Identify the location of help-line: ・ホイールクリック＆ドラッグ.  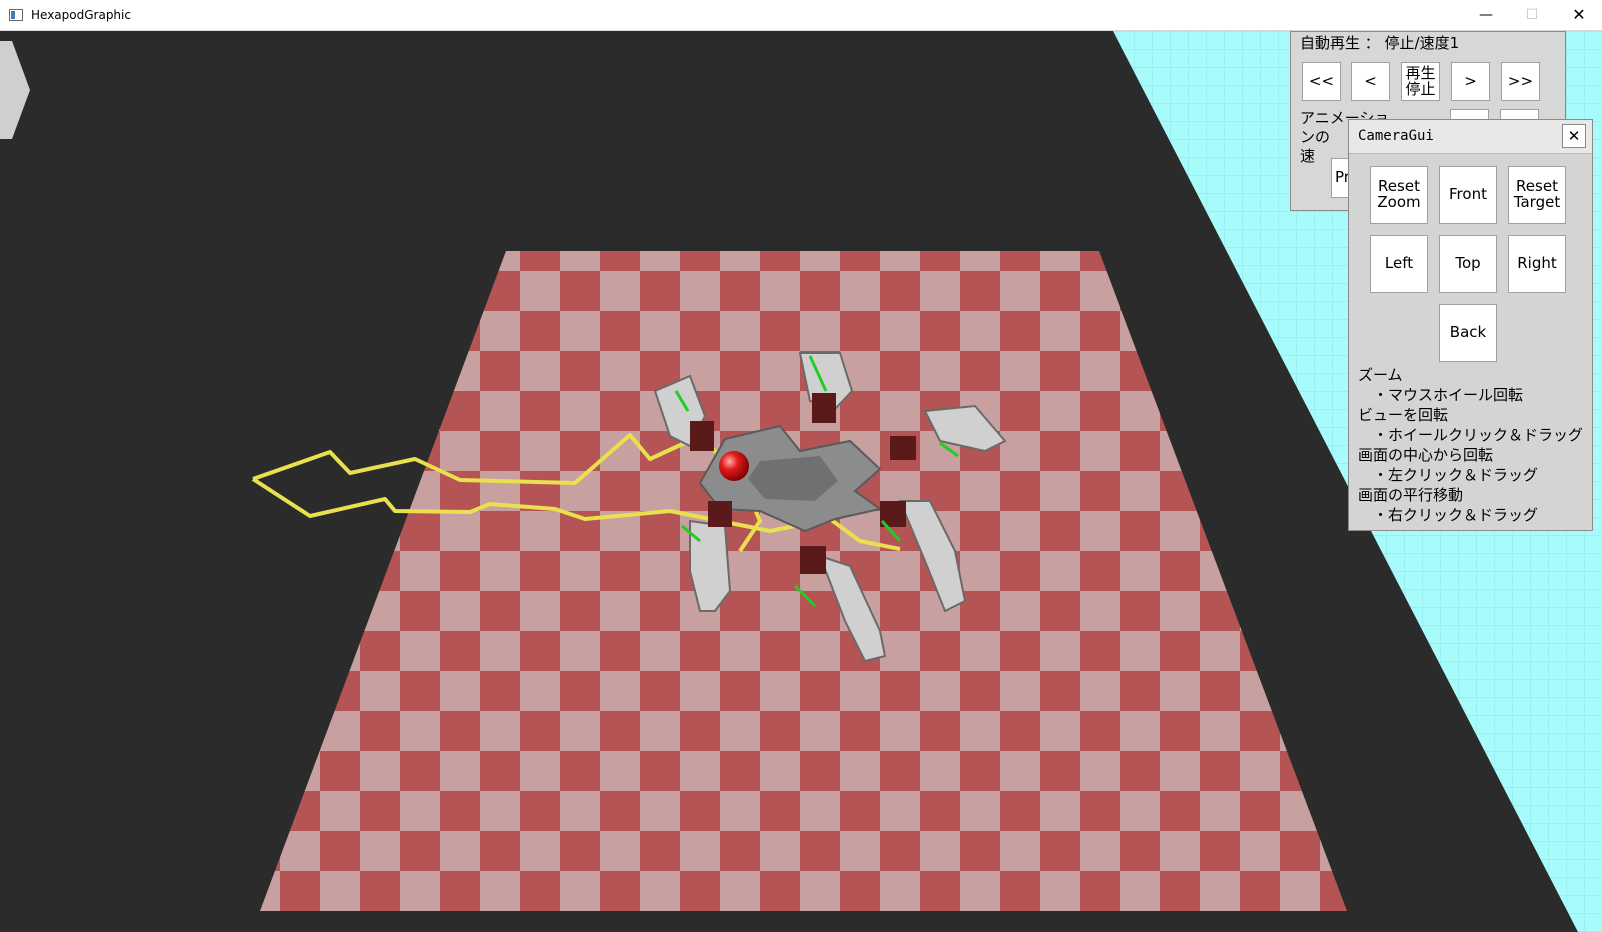
(1471, 435).